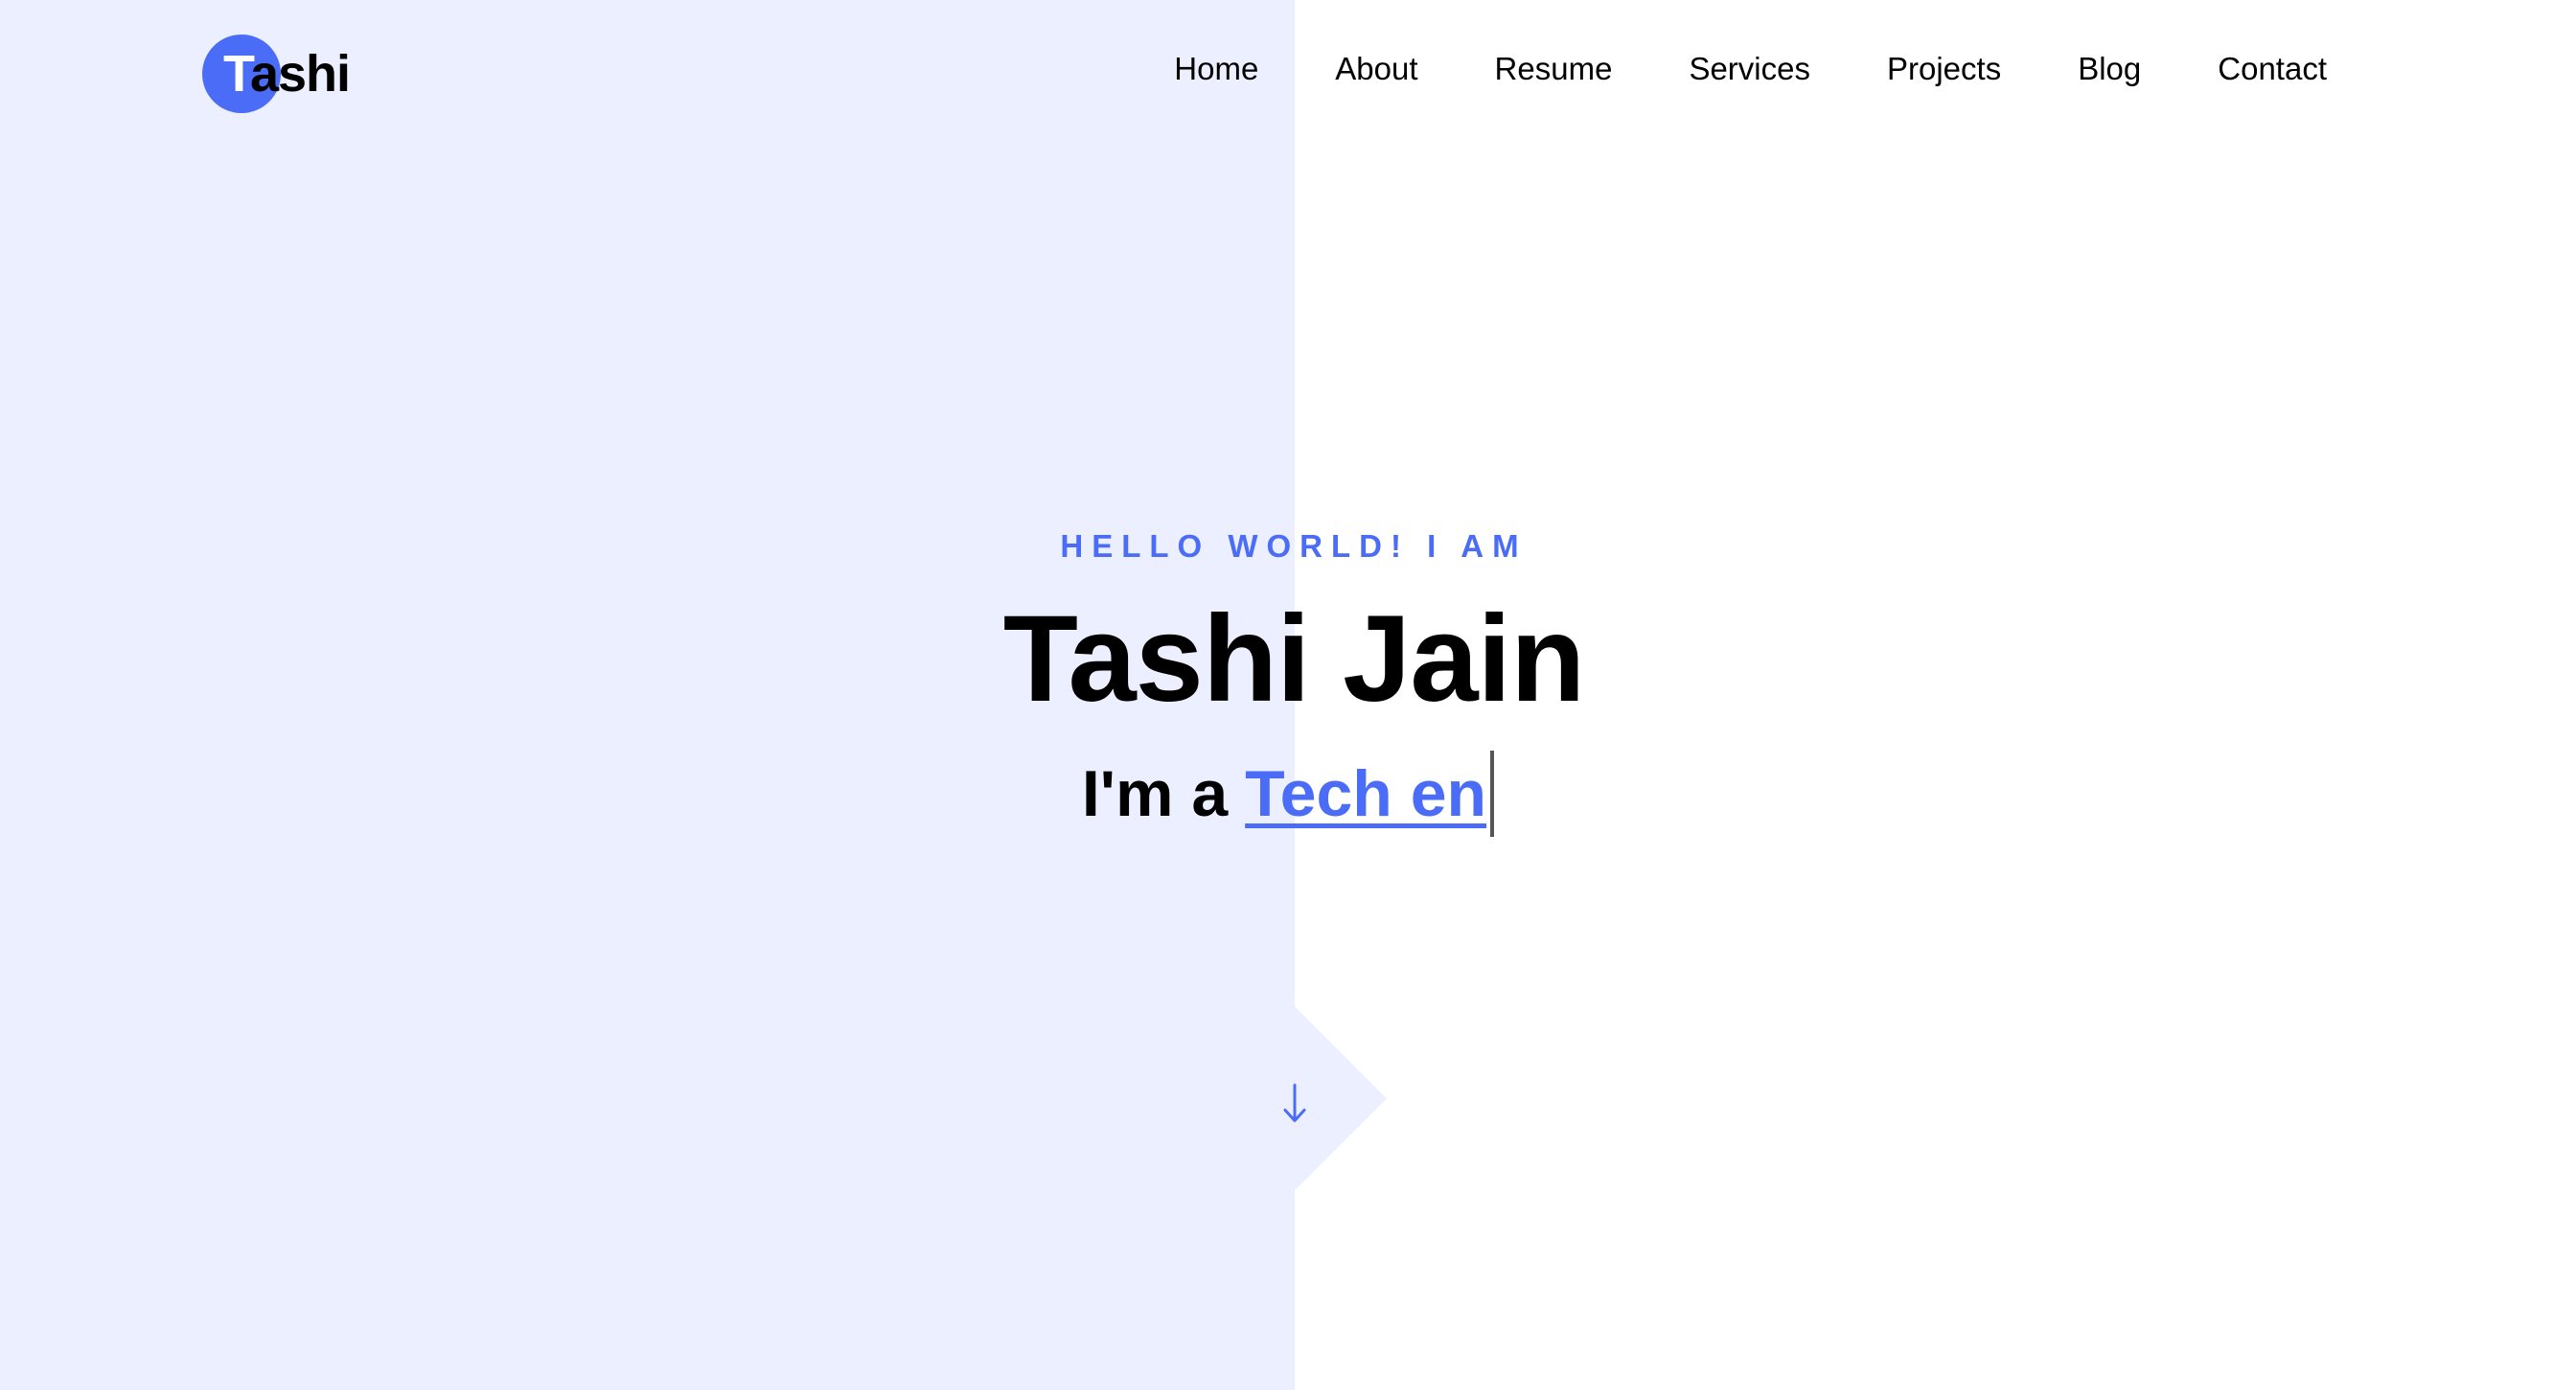  I want to click on nav-resume: Resume, so click(1554, 69).